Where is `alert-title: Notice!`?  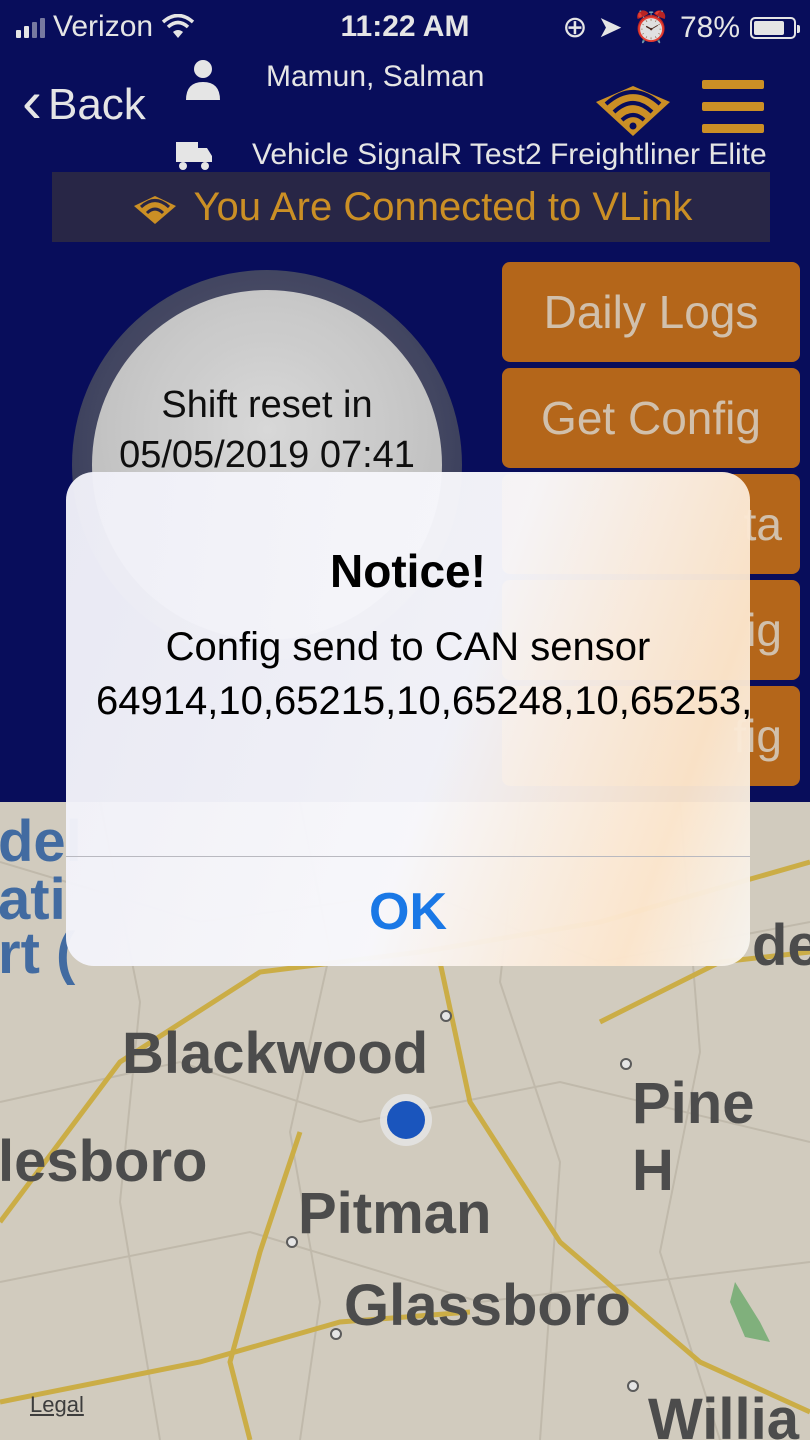
alert-title: Notice! is located at coordinates (408, 571).